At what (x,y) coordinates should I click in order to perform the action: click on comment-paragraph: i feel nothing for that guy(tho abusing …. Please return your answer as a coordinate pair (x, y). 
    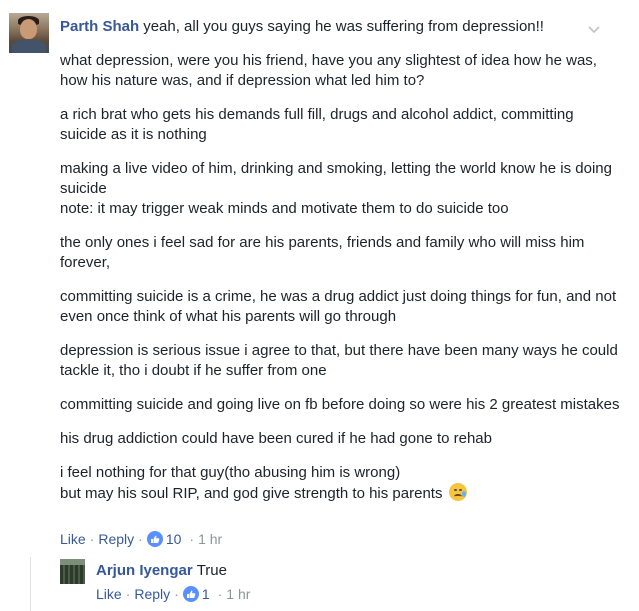
    Looking at the image, I should click on (230, 472).